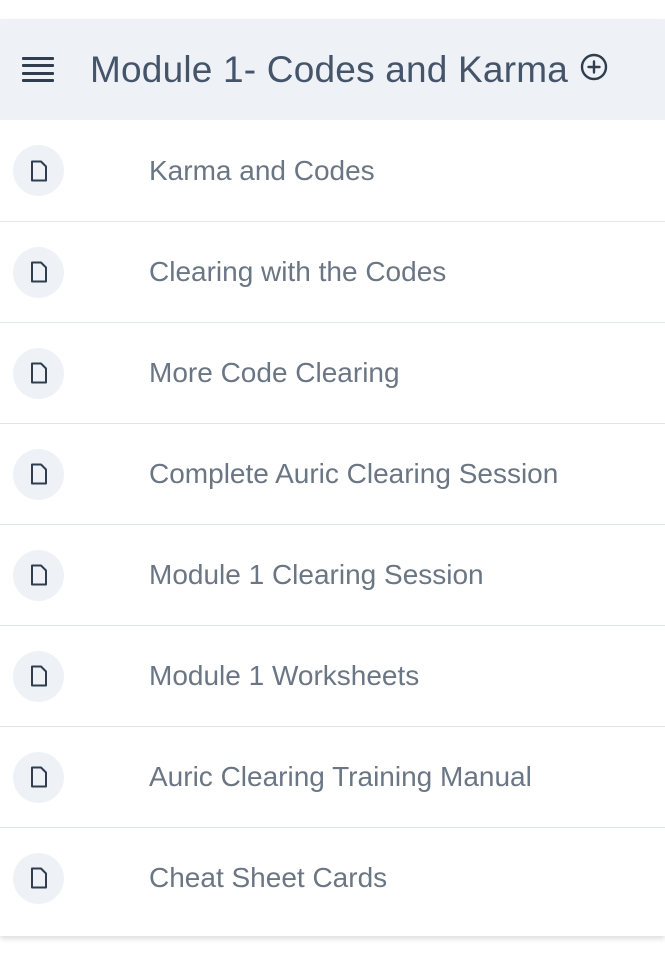  I want to click on lesson-item: More Code Clearing, so click(332, 372).